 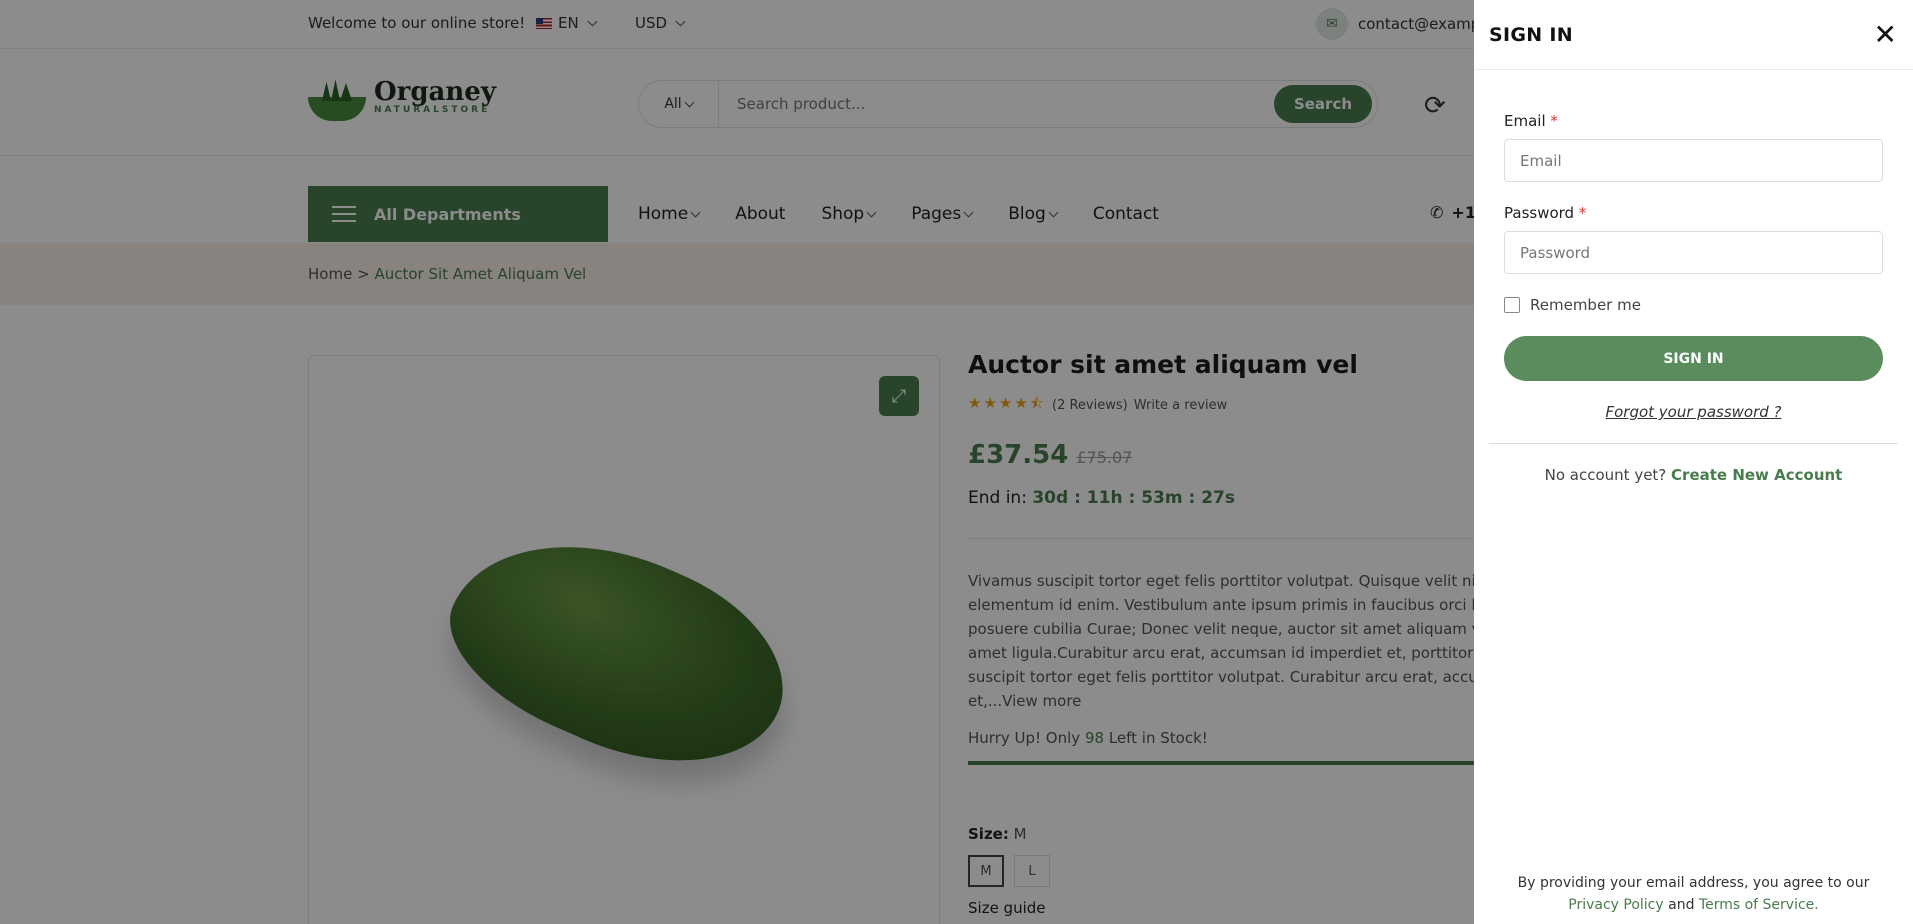 What do you see at coordinates (1756, 475) in the screenshot?
I see `create-account-link: Create New Account` at bounding box center [1756, 475].